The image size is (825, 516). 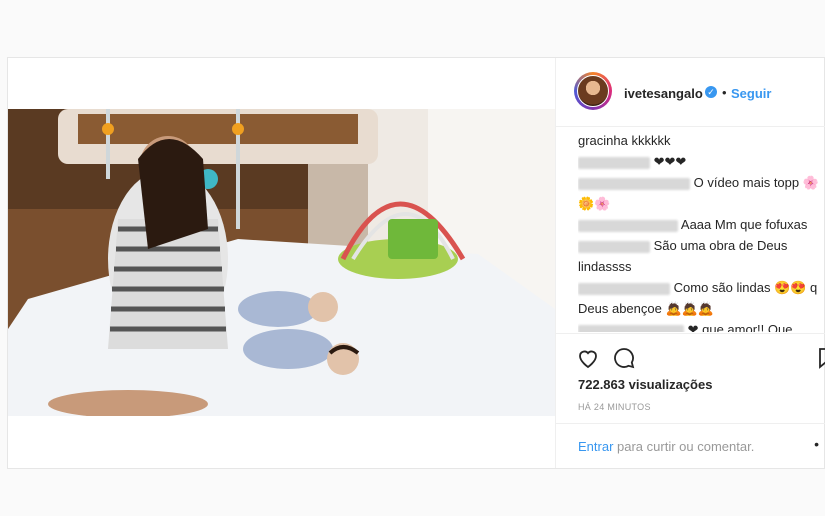 I want to click on comment-item: Como são lindas 😍😍 q, so click(x=701, y=287).